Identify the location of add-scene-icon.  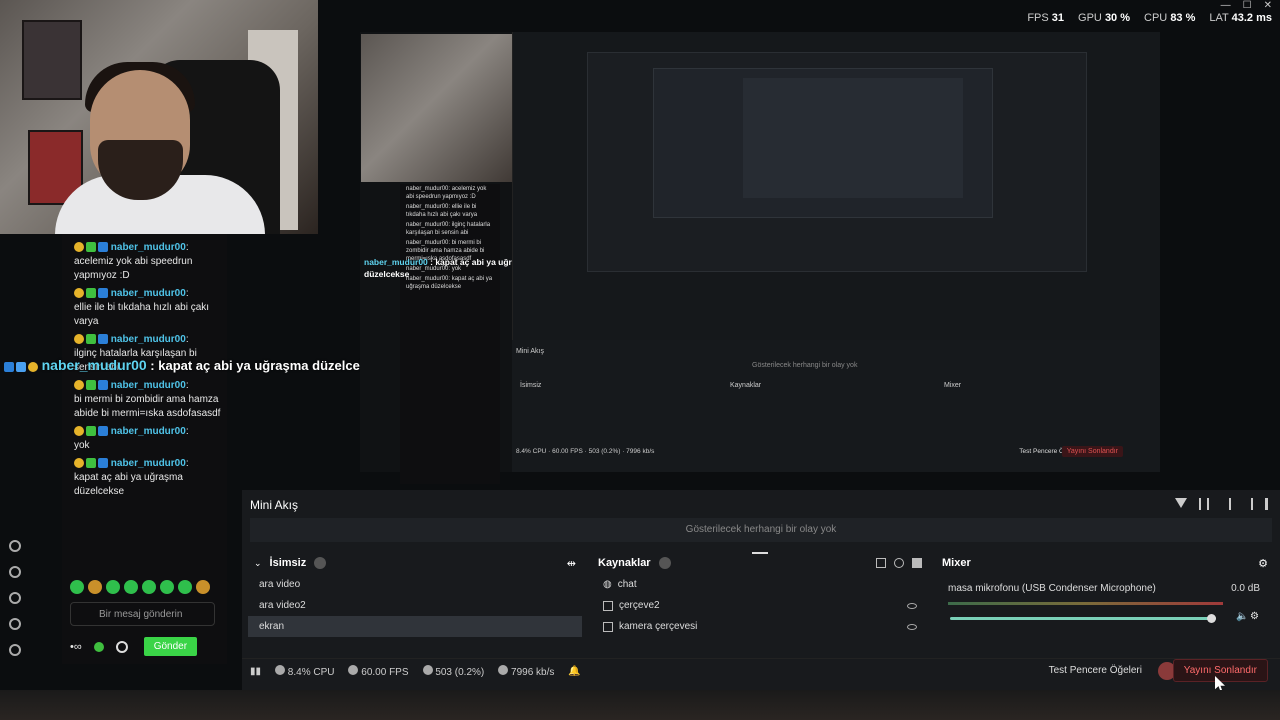
(320, 563).